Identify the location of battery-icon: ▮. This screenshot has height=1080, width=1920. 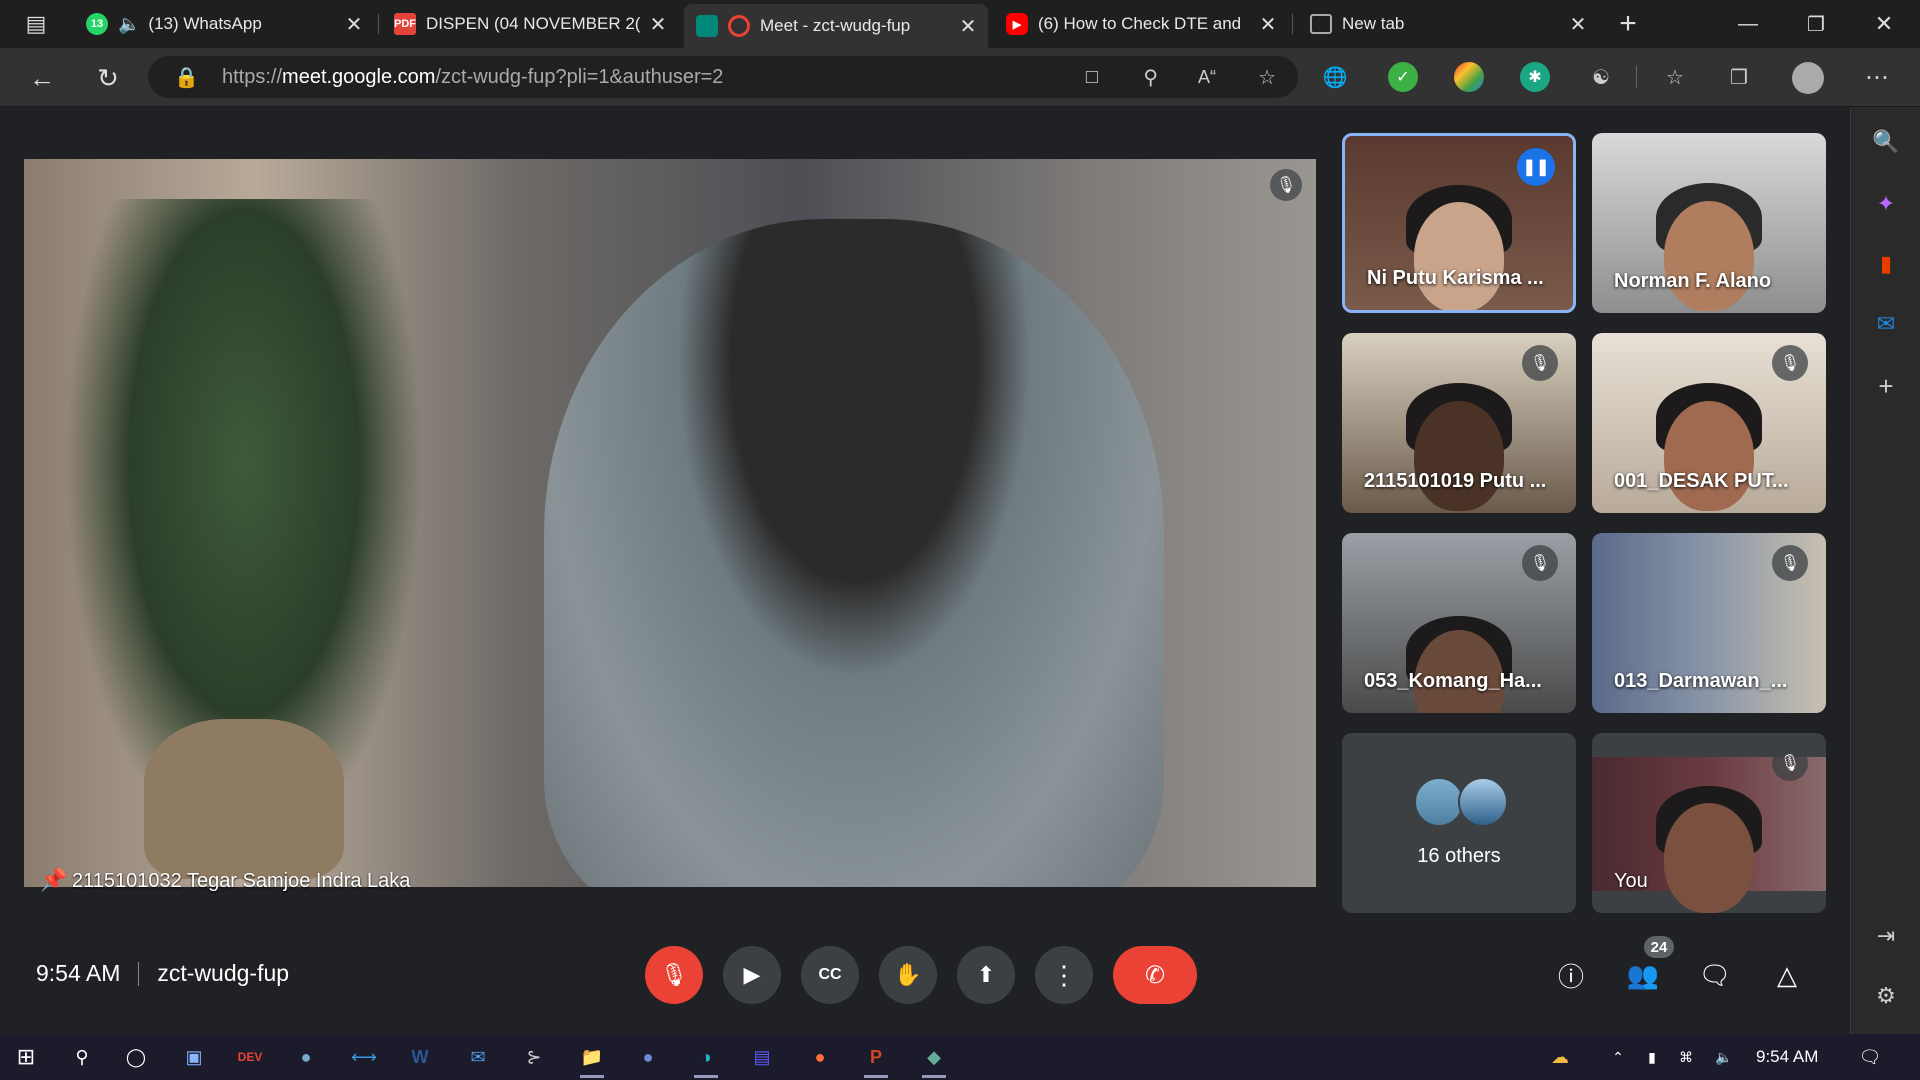
(1652, 1057).